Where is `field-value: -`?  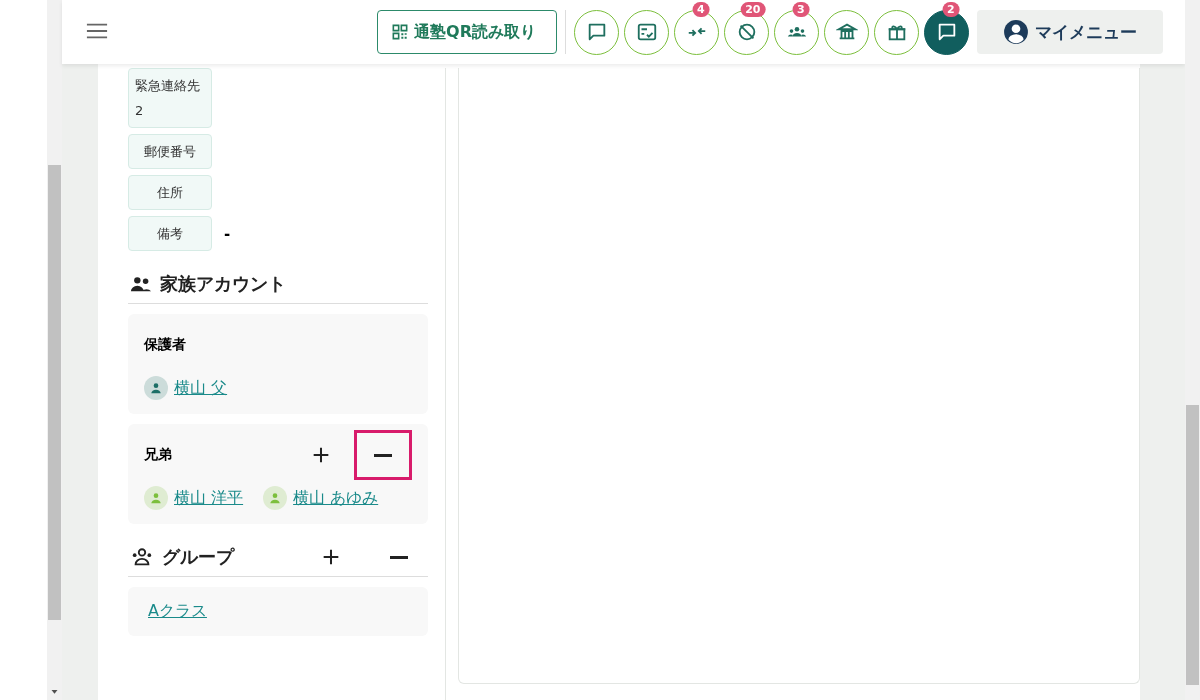
field-value: - is located at coordinates (227, 233).